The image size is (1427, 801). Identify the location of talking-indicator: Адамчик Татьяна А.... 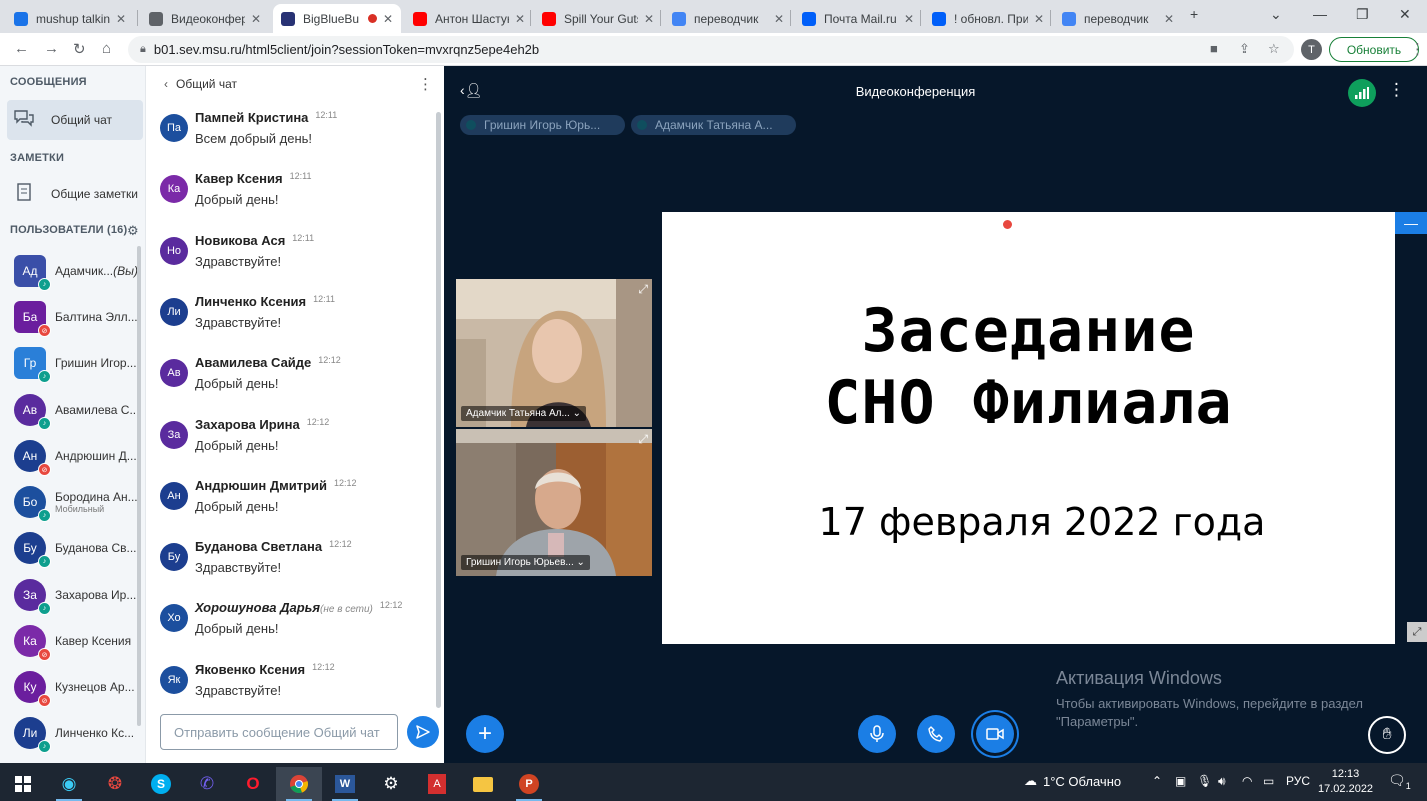
(713, 125).